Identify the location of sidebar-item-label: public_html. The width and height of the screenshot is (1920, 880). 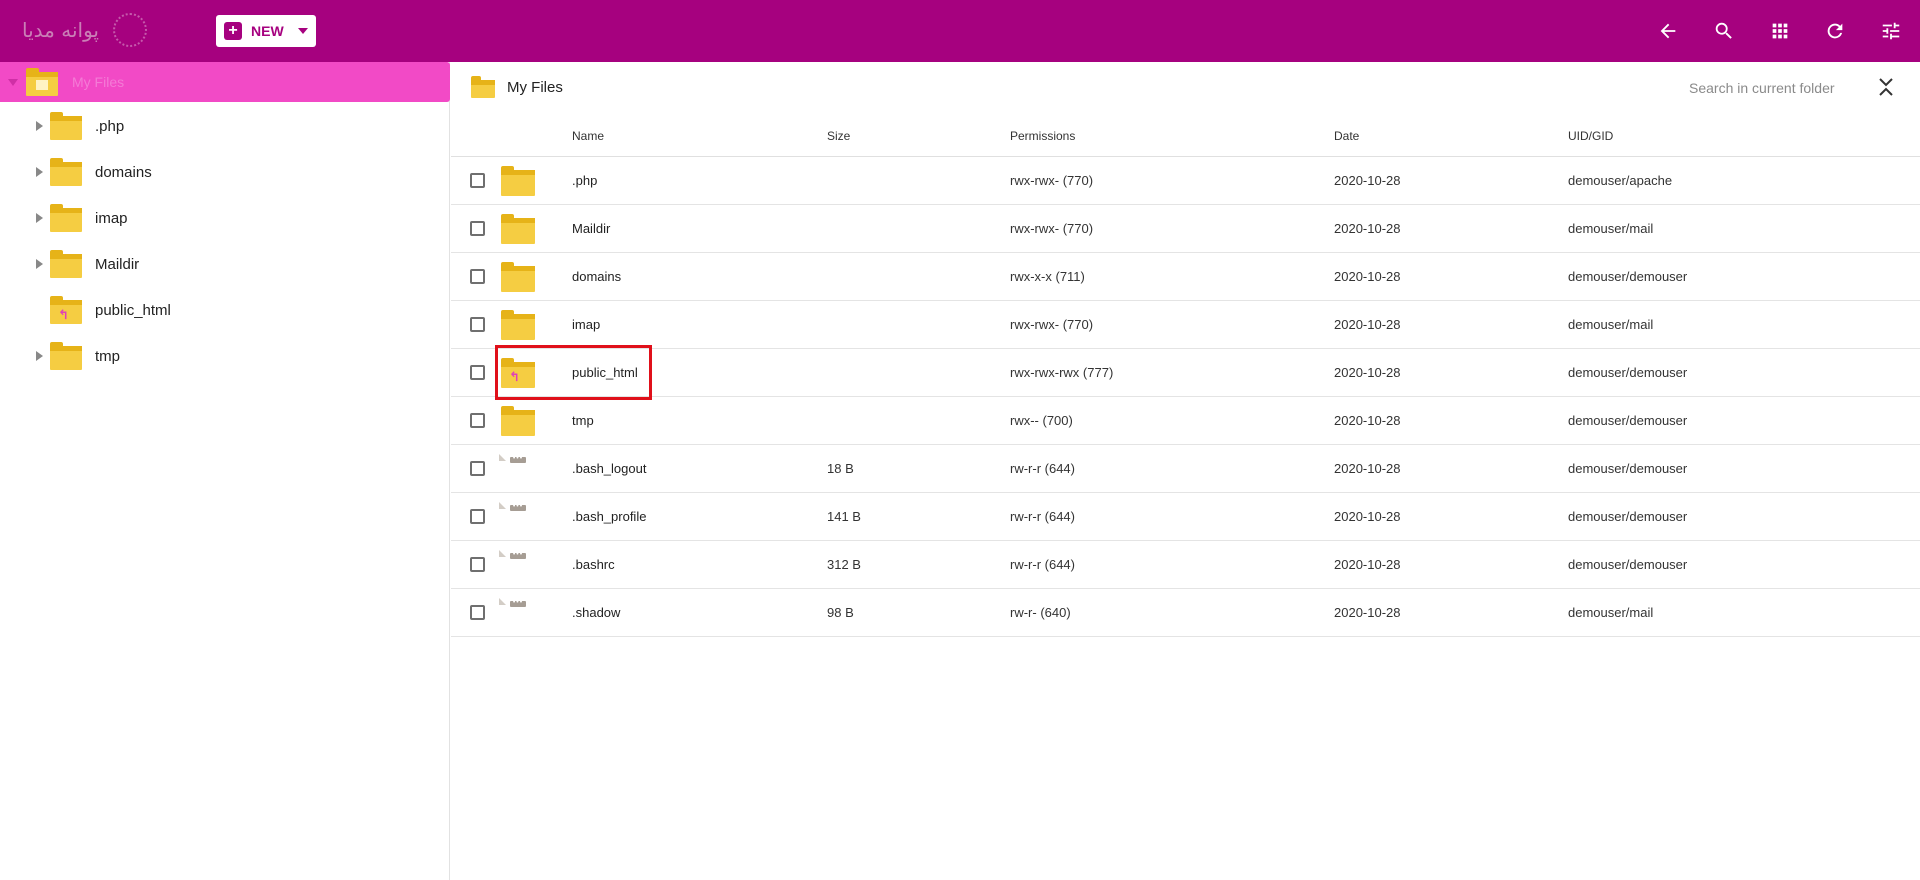
(133, 310).